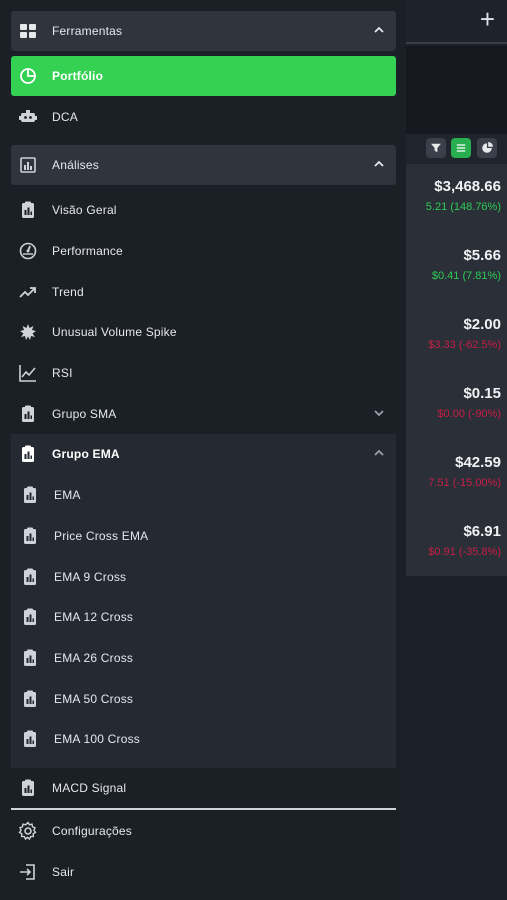 The image size is (507, 900). What do you see at coordinates (203, 495) in the screenshot?
I see `submenu-item-ema: EMA` at bounding box center [203, 495].